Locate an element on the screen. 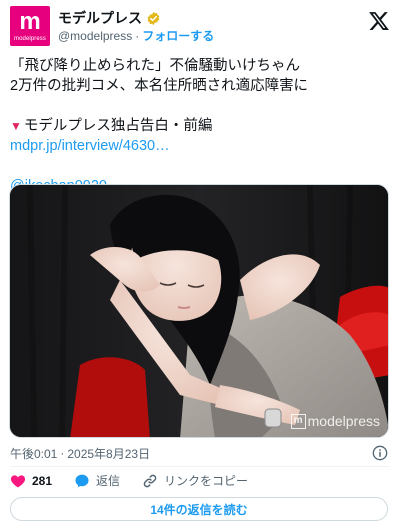 The image size is (400, 530). triangle-down-icon: ▼ is located at coordinates (16, 126).